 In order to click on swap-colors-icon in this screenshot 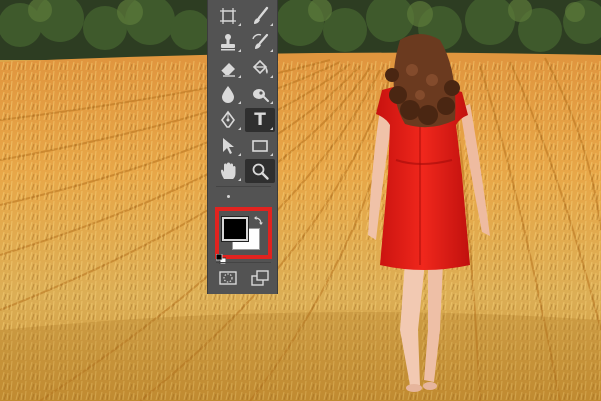, I will do `click(259, 217)`.